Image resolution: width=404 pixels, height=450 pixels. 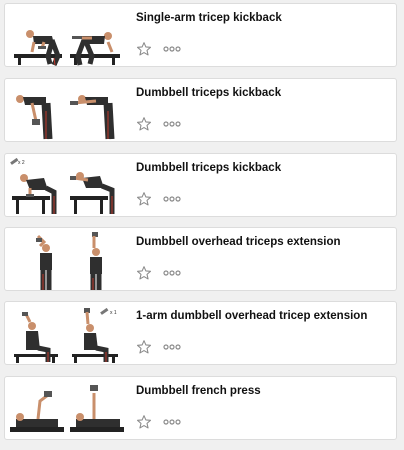 I want to click on exercise-illustration: x 1, so click(x=66, y=335).